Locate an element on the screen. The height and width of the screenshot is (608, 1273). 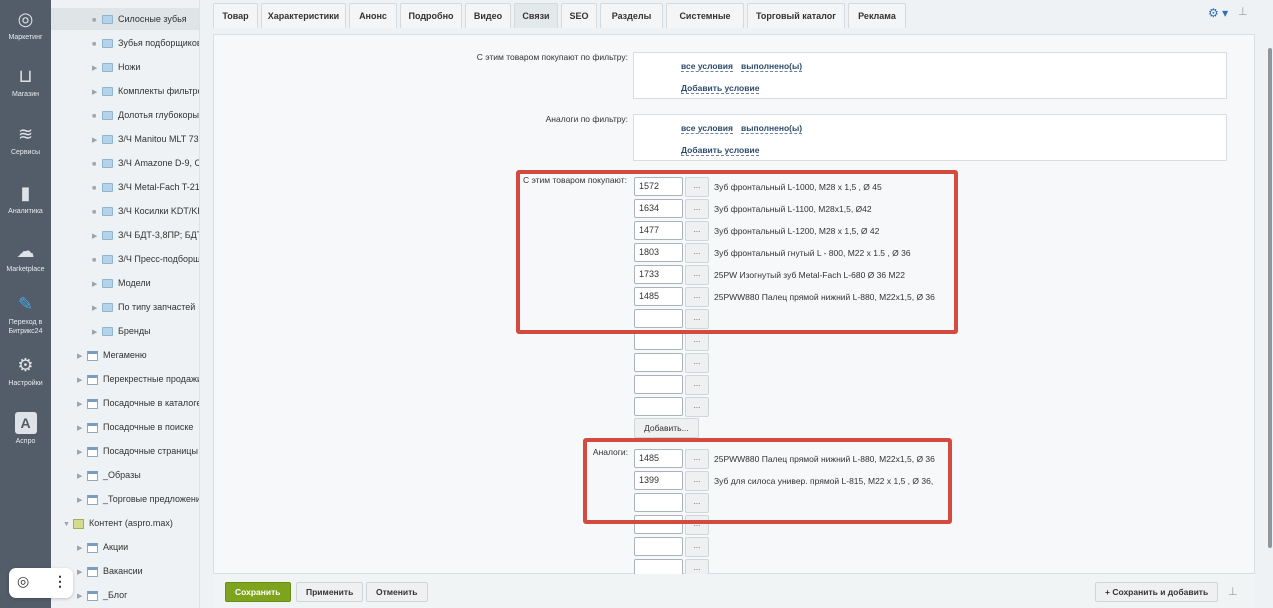
tree-item: ▶ Бренды is located at coordinates (121, 331).